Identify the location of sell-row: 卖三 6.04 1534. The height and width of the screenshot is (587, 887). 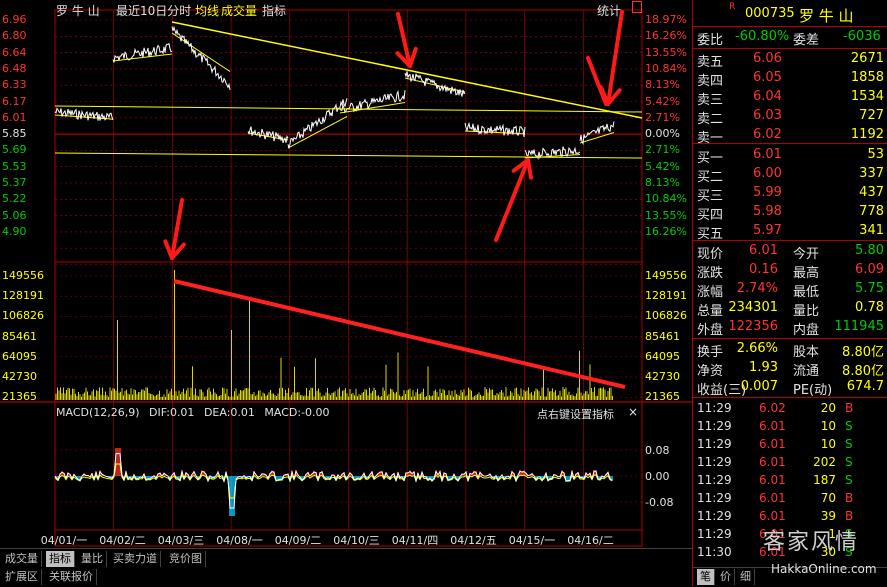
(790, 97).